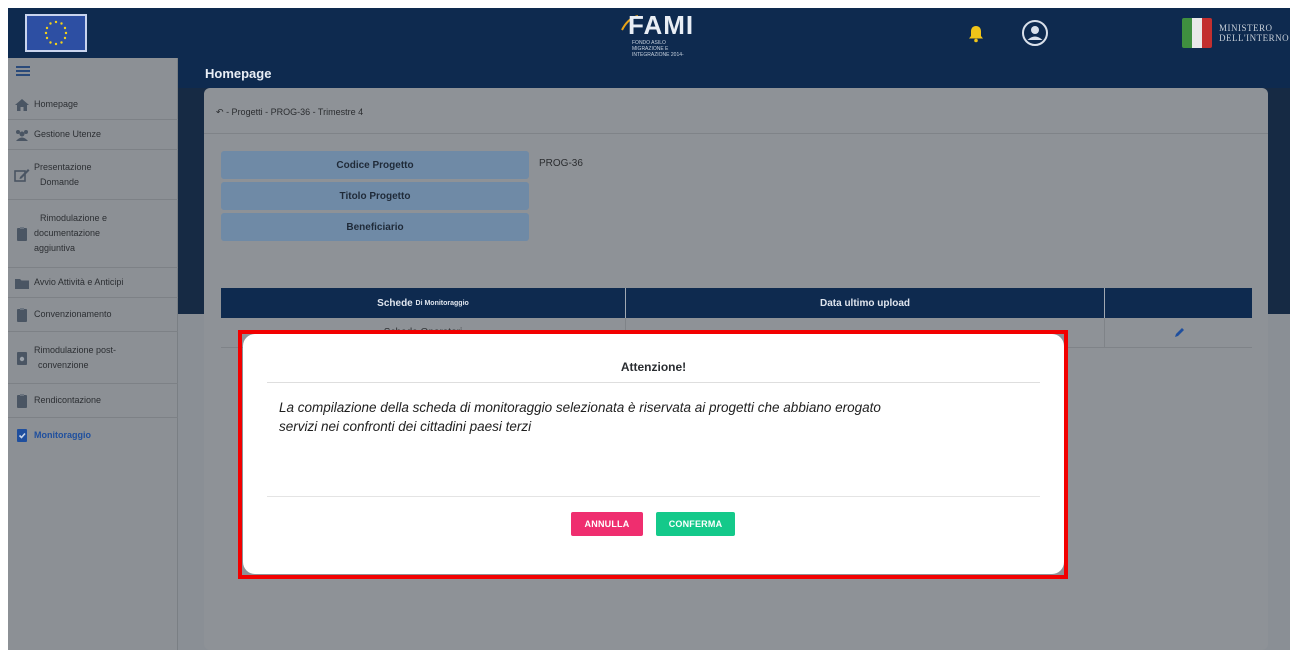 The height and width of the screenshot is (650, 1290). I want to click on actions-cell, so click(1178, 332).